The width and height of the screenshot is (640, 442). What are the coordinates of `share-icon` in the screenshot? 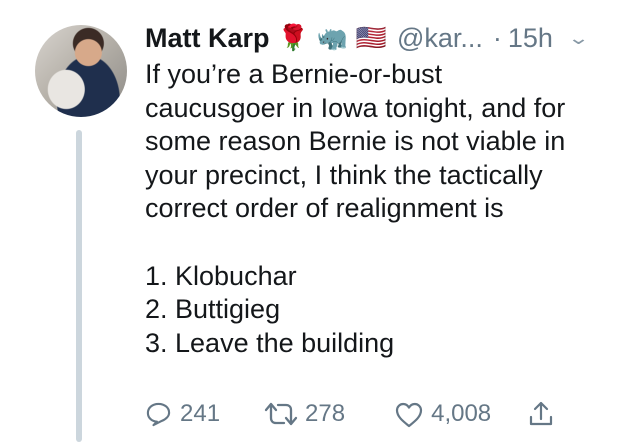 It's located at (541, 414).